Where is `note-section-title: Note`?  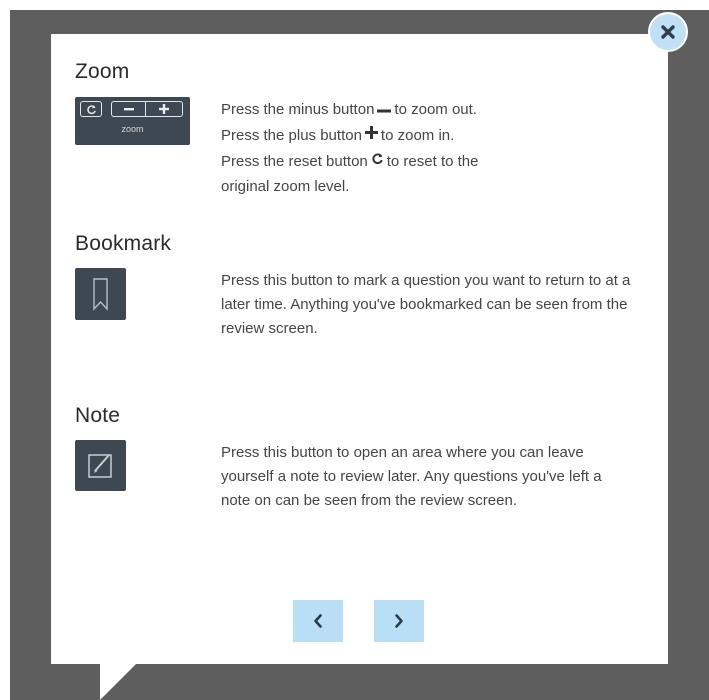 note-section-title: Note is located at coordinates (98, 415).